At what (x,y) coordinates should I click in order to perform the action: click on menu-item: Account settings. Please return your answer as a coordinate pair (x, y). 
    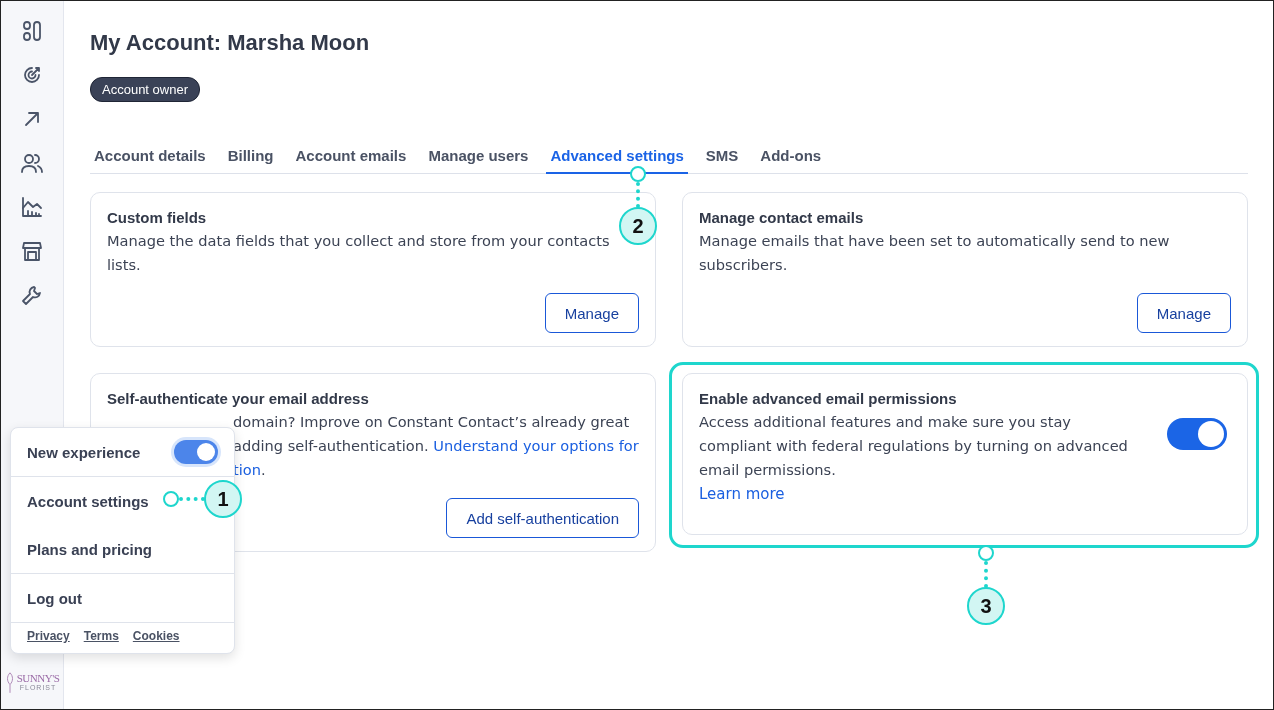
    Looking at the image, I should click on (88, 501).